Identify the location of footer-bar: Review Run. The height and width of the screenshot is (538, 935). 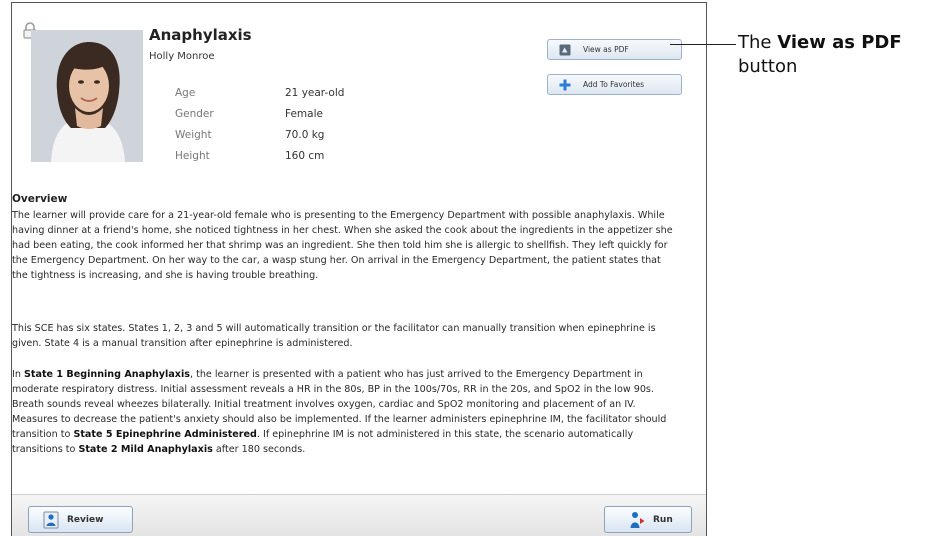
(359, 515).